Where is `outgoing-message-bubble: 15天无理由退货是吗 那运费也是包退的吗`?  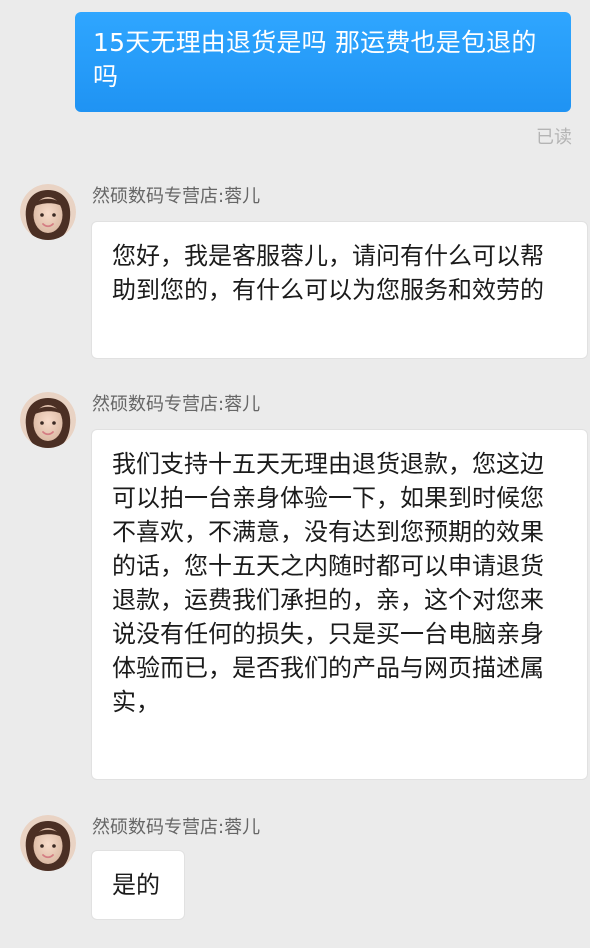 outgoing-message-bubble: 15天无理由退货是吗 那运费也是包退的吗 is located at coordinates (323, 62).